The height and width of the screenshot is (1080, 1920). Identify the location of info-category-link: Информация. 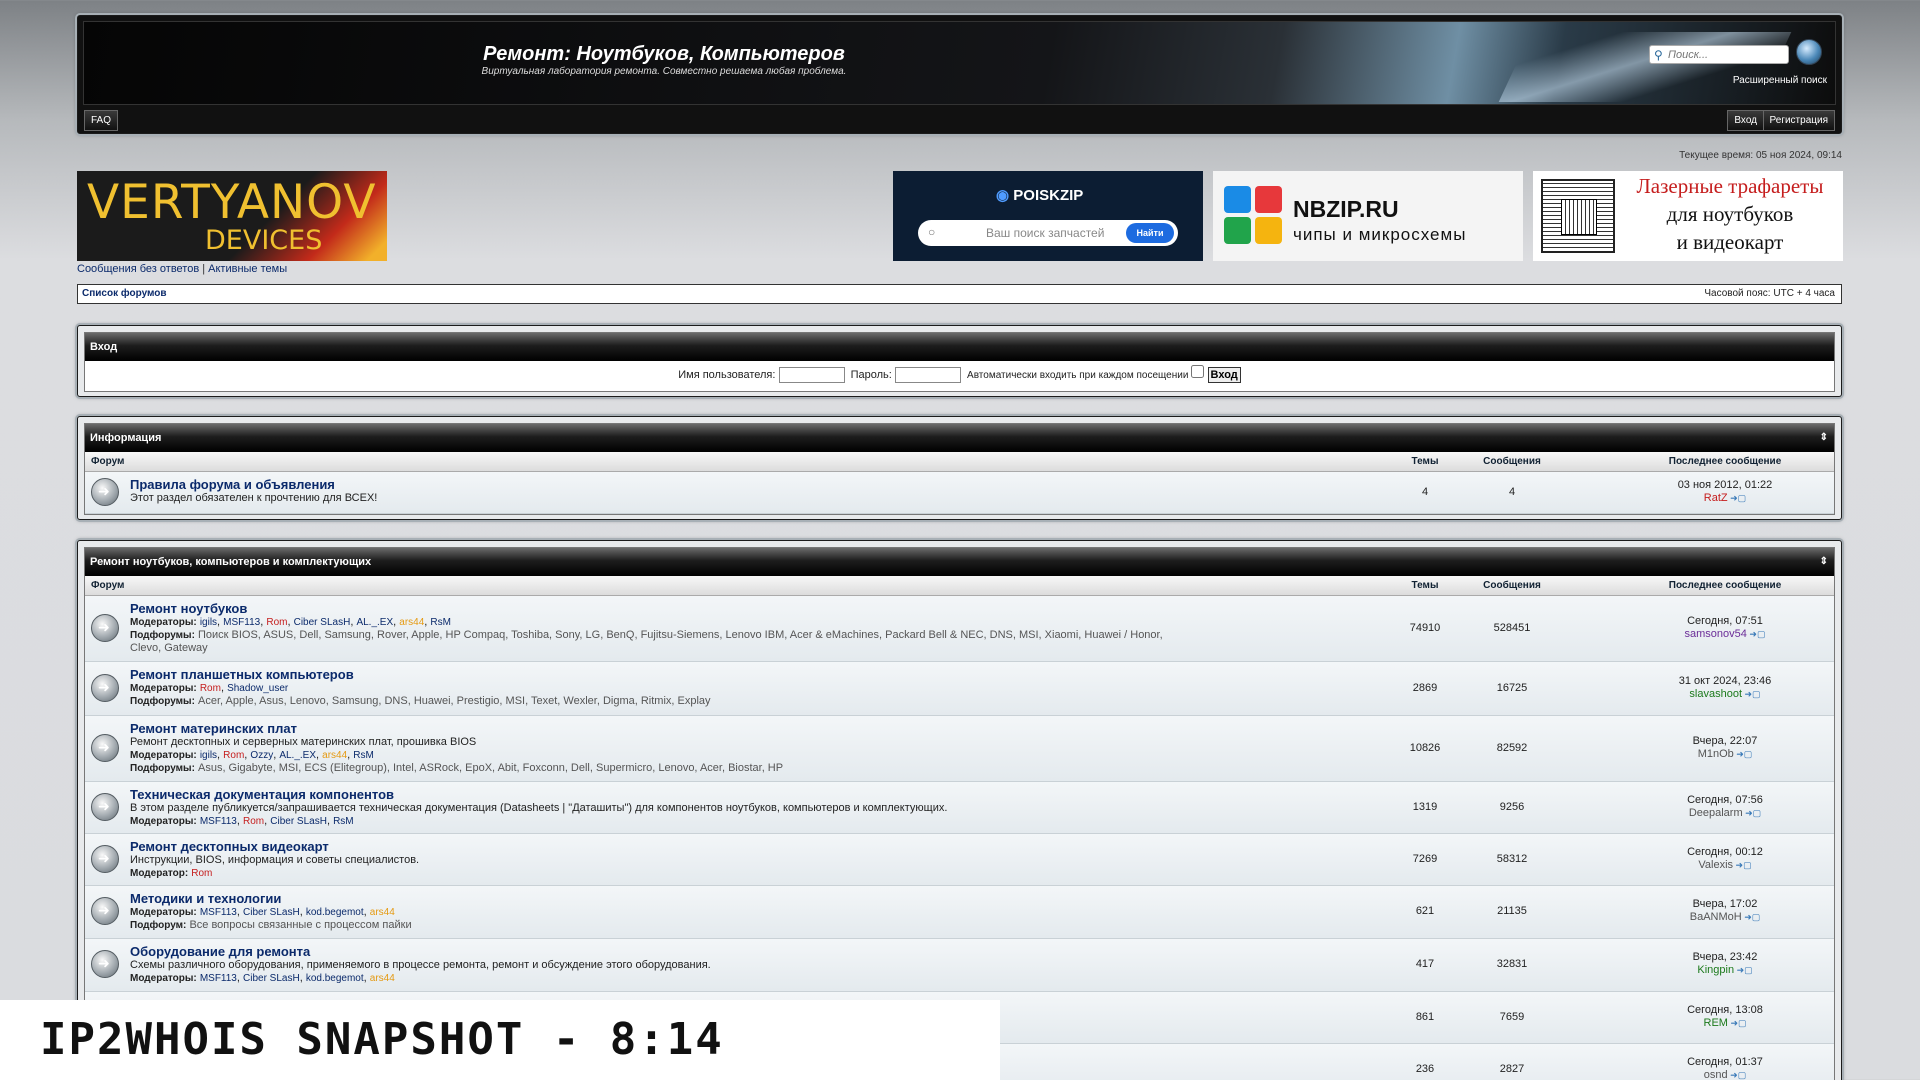
(125, 438).